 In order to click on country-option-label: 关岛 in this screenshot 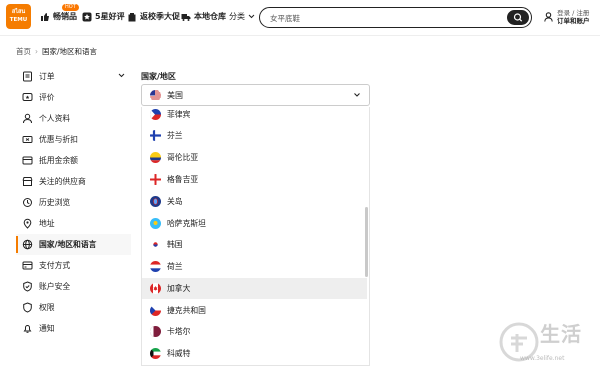, I will do `click(175, 201)`.